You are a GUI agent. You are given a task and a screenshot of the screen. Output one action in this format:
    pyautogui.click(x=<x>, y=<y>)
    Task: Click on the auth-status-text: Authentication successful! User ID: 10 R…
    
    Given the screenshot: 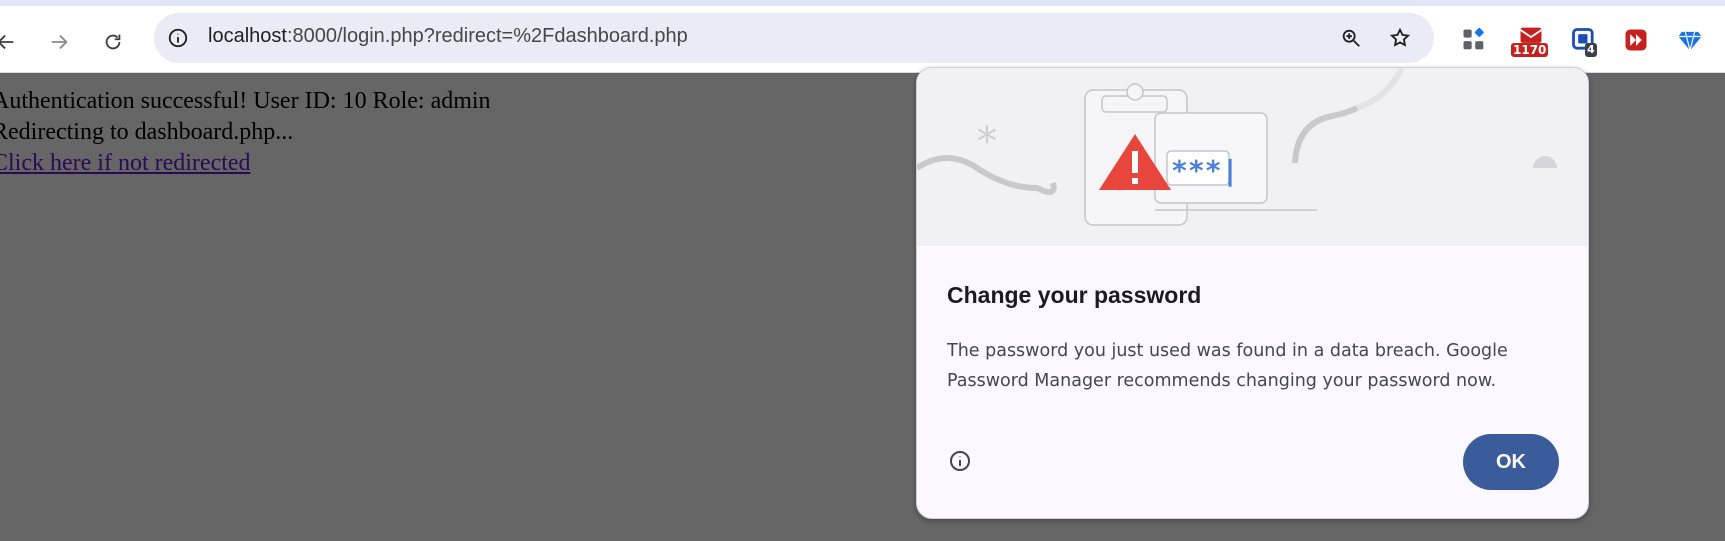 What is the action you would take?
    pyautogui.click(x=245, y=101)
    